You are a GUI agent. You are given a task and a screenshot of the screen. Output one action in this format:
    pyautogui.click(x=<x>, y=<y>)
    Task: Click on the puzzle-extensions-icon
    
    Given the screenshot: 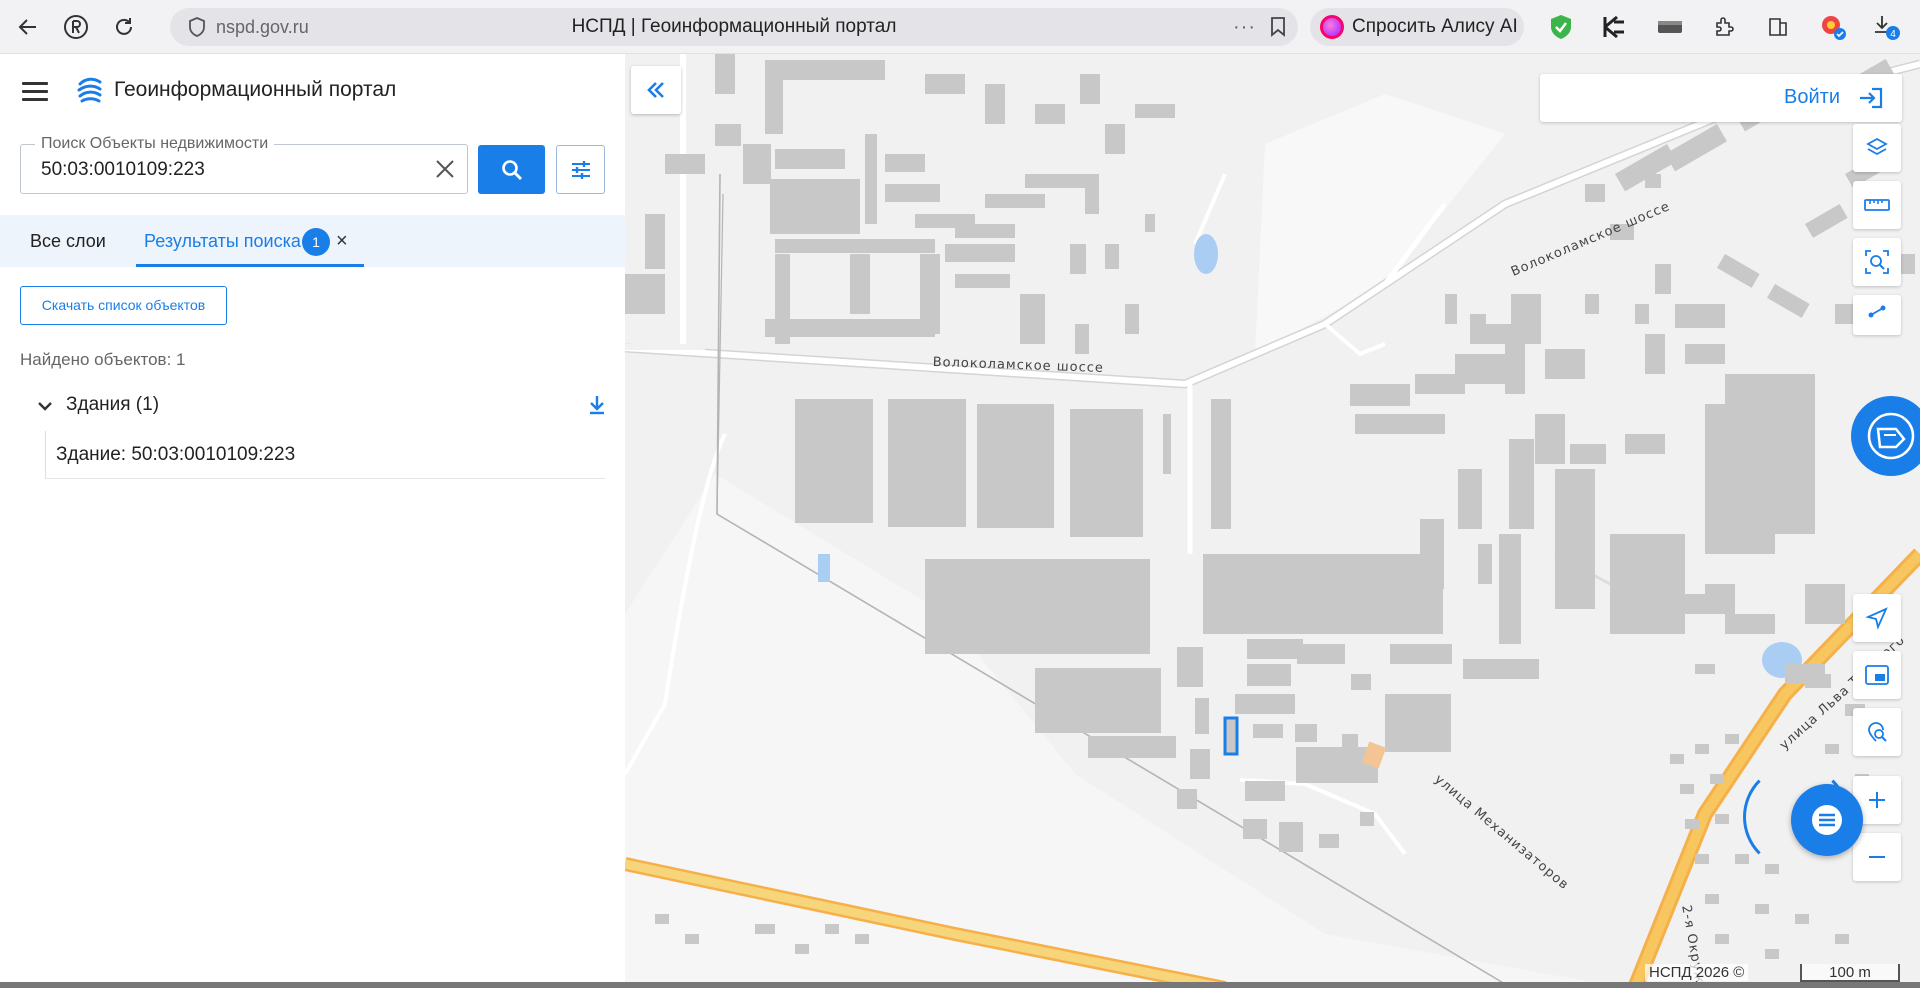 What is the action you would take?
    pyautogui.click(x=1725, y=27)
    